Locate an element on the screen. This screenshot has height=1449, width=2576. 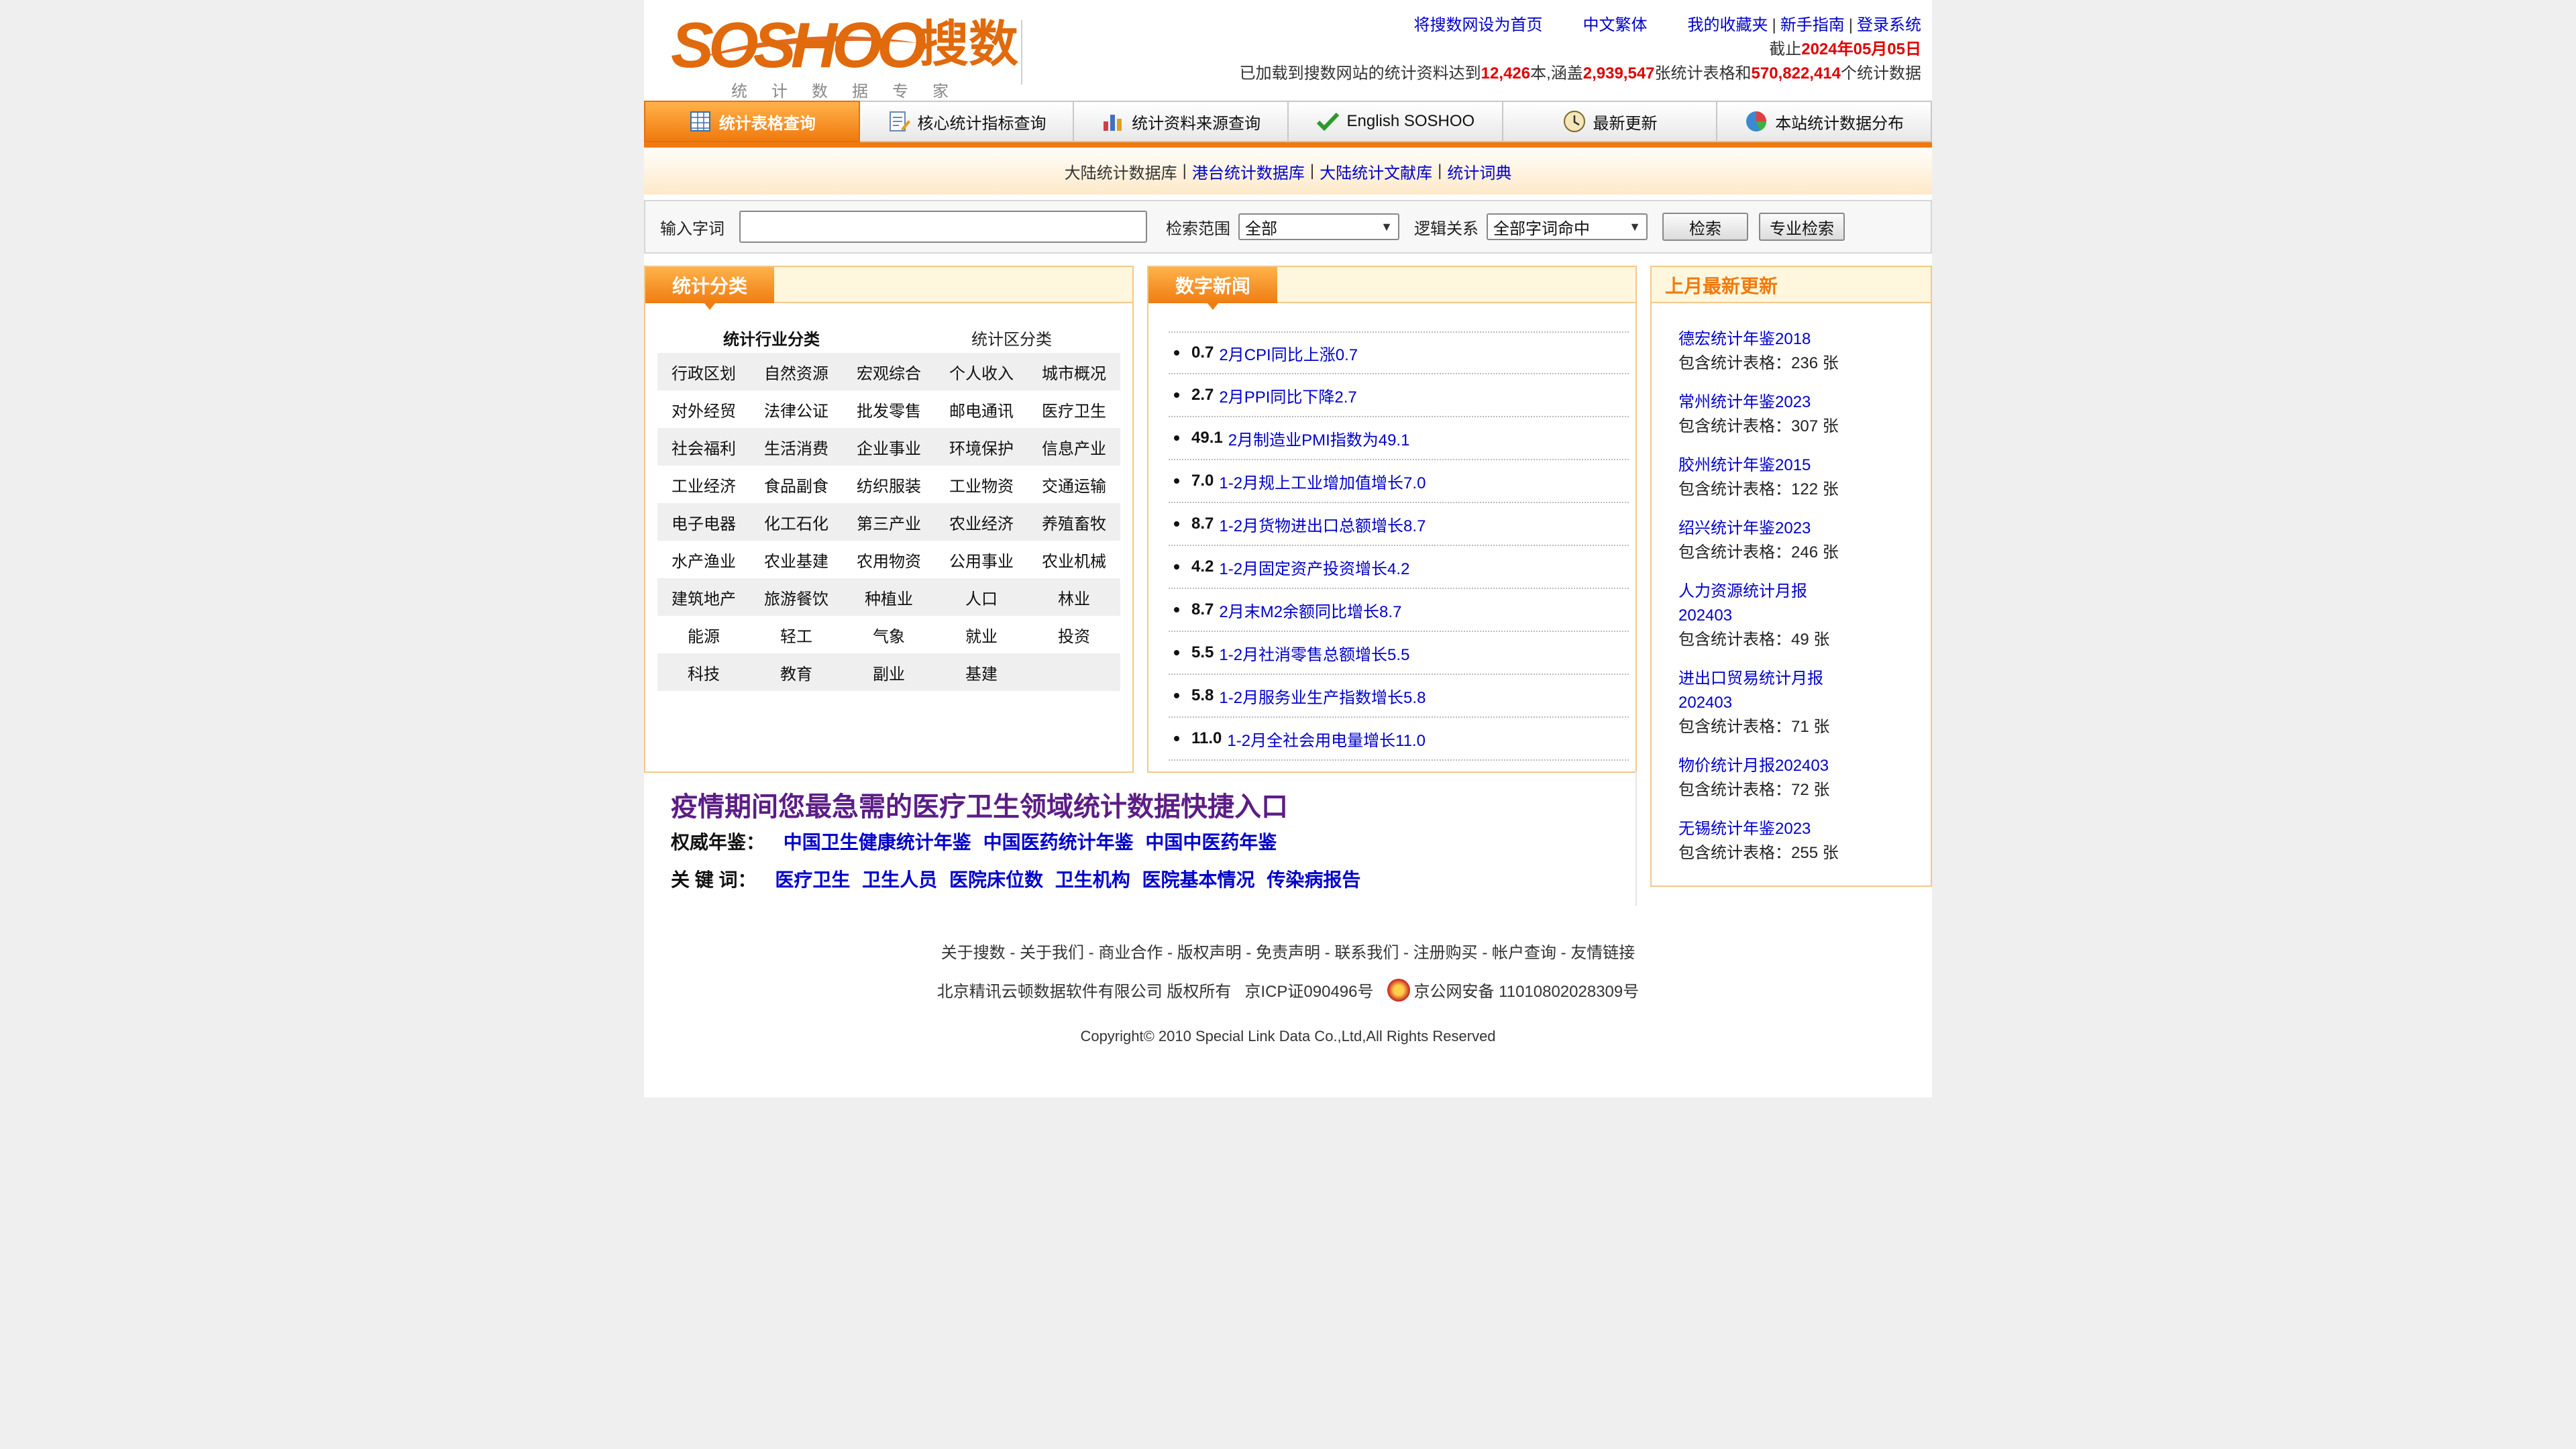
keyword-link: 医院基本情况 is located at coordinates (1198, 879).